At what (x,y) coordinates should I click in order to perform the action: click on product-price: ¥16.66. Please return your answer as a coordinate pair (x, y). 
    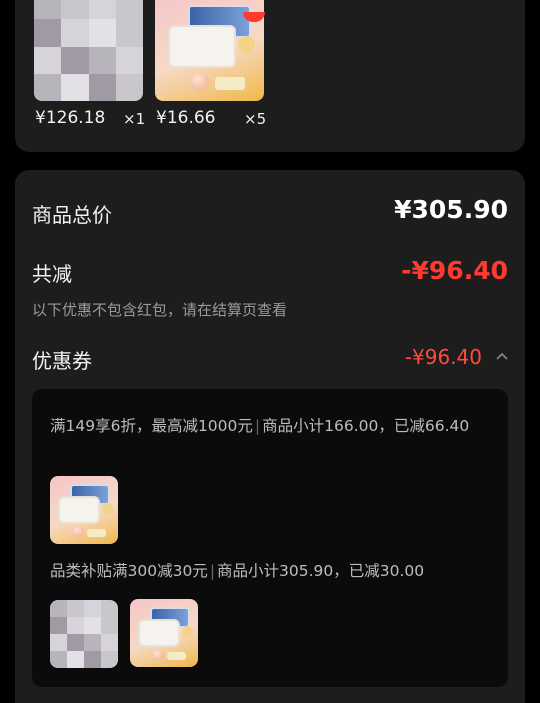
    Looking at the image, I should click on (186, 118).